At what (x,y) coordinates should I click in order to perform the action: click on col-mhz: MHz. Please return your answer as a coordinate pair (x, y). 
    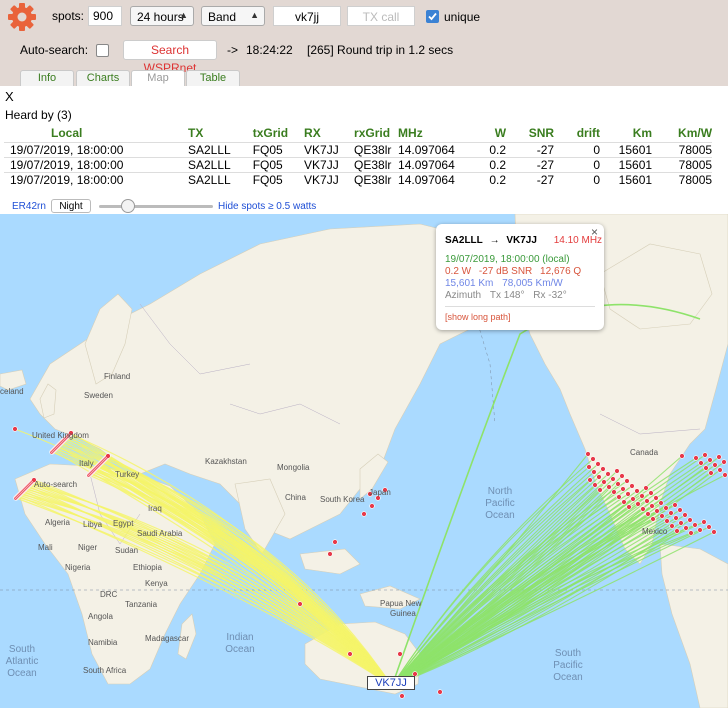
    Looking at the image, I should click on (434, 133).